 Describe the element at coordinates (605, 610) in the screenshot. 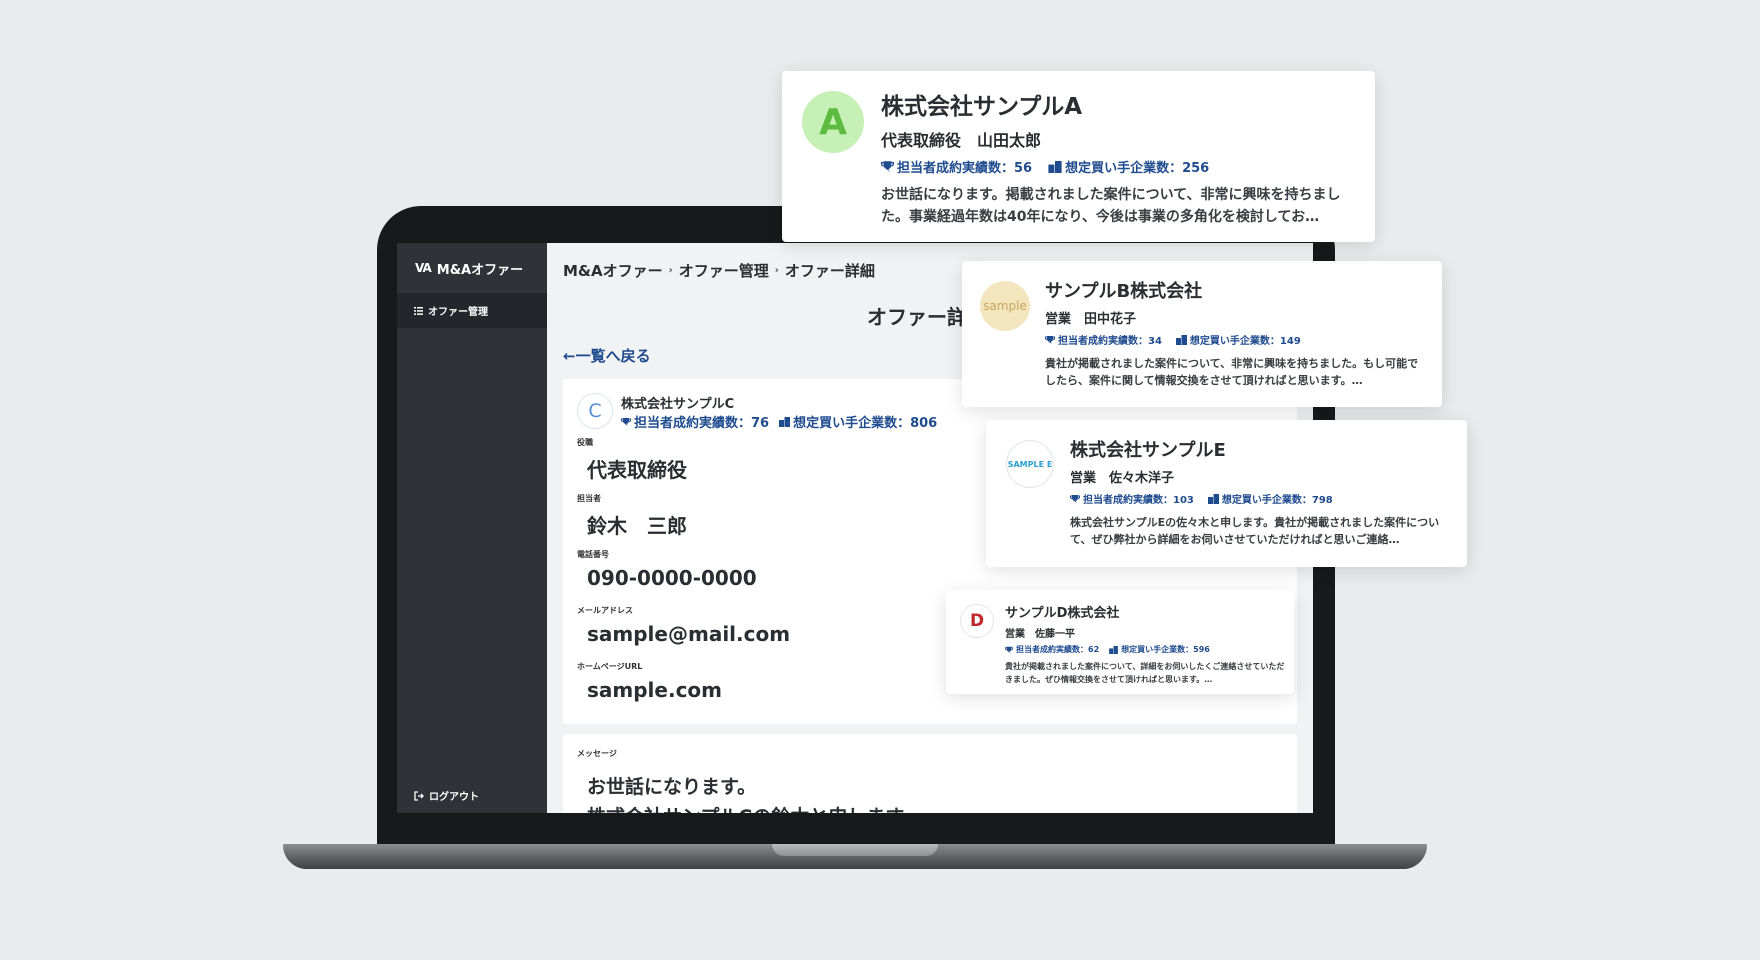

I see `field-label: メールアドレス` at that location.